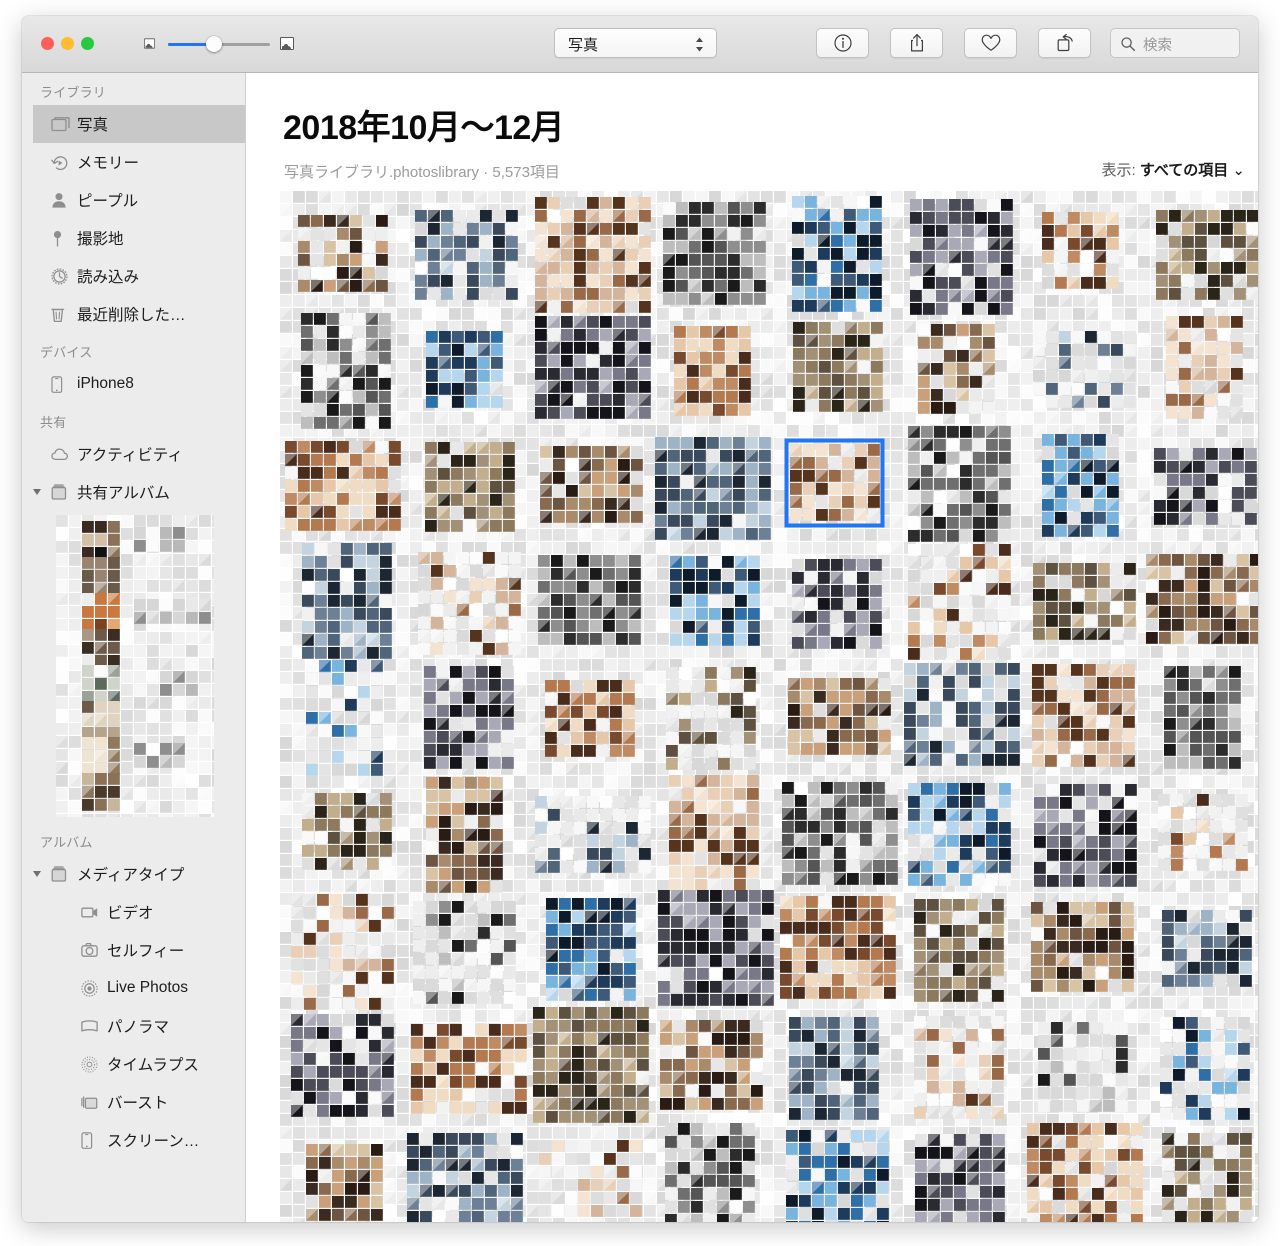 The height and width of the screenshot is (1246, 1280). I want to click on map-pin-icon, so click(64, 238).